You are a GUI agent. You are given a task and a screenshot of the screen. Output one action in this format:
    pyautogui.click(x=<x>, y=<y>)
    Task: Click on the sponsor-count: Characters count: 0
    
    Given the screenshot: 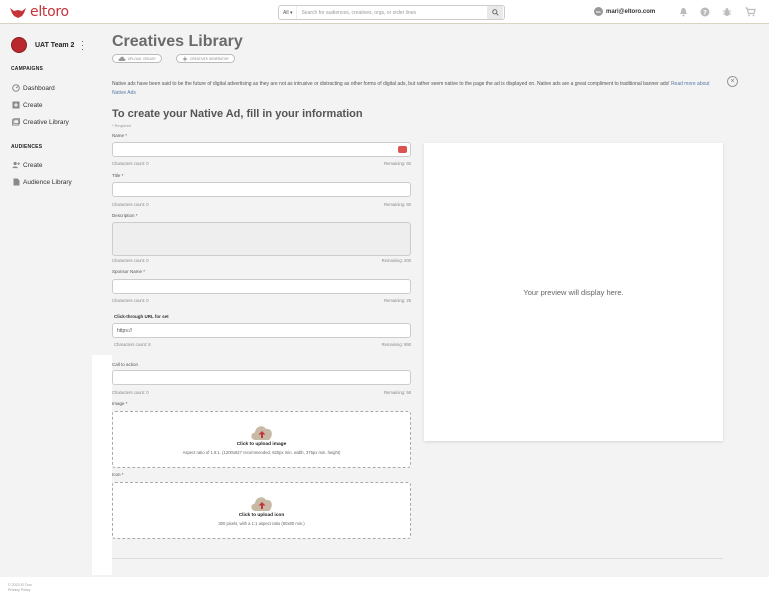 What is the action you would take?
    pyautogui.click(x=130, y=300)
    